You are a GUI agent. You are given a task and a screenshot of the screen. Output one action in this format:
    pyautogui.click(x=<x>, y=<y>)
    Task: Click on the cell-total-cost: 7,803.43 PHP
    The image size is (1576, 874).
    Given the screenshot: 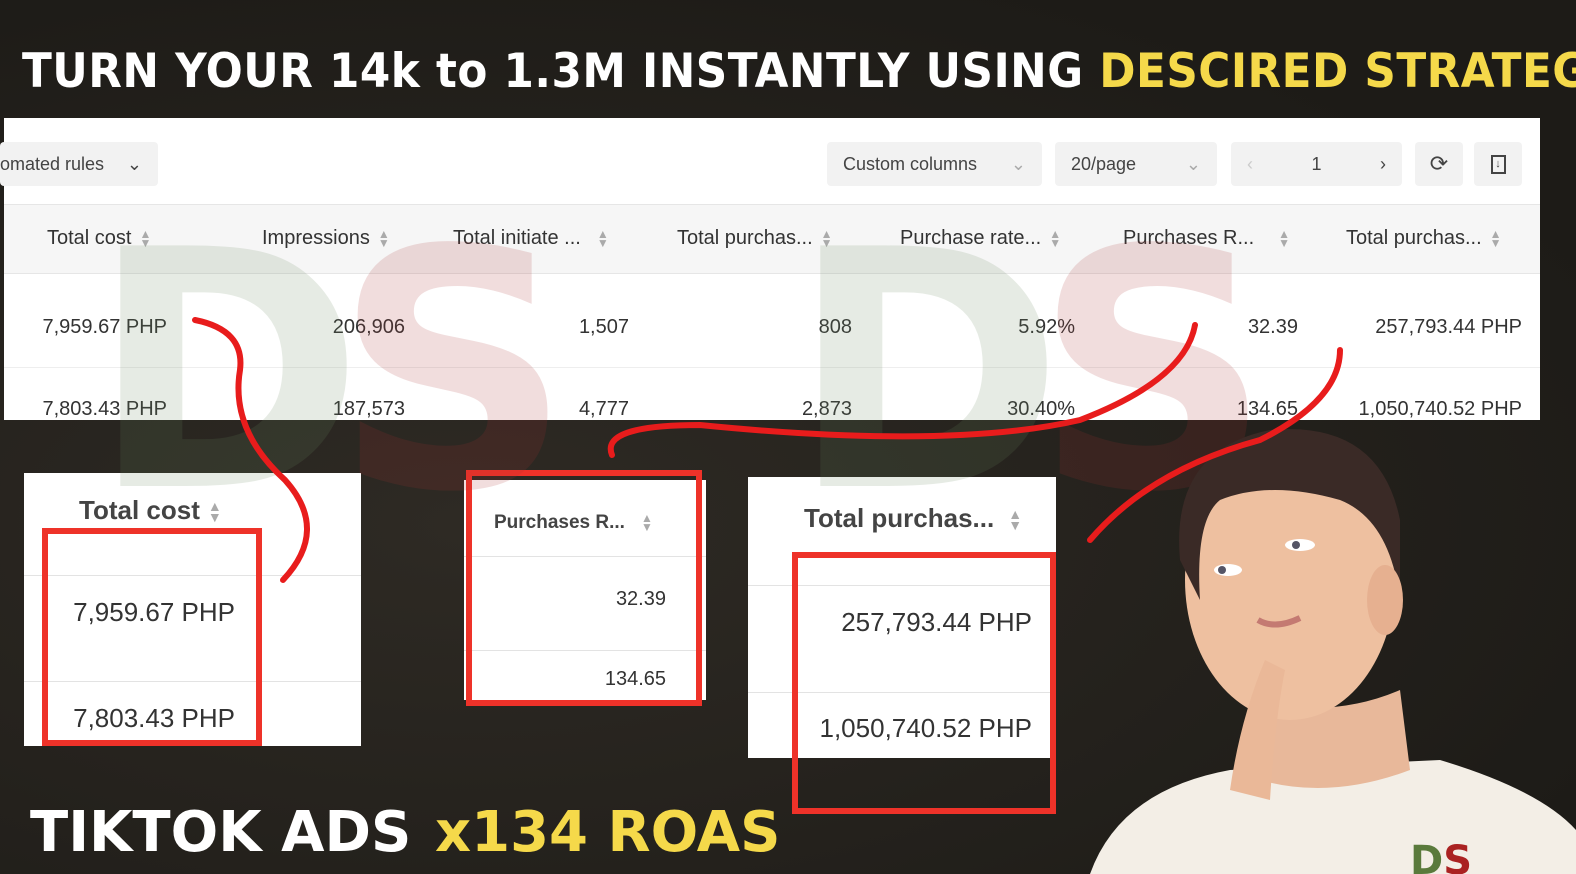 What is the action you would take?
    pyautogui.click(x=104, y=409)
    